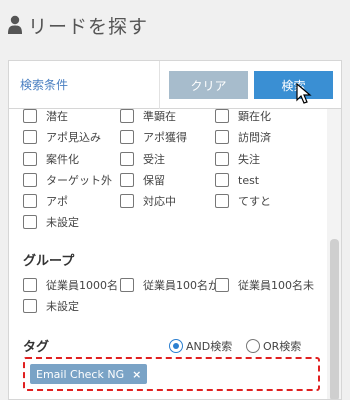  What do you see at coordinates (136, 374) in the screenshot?
I see `remove-tag-icon: ×` at bounding box center [136, 374].